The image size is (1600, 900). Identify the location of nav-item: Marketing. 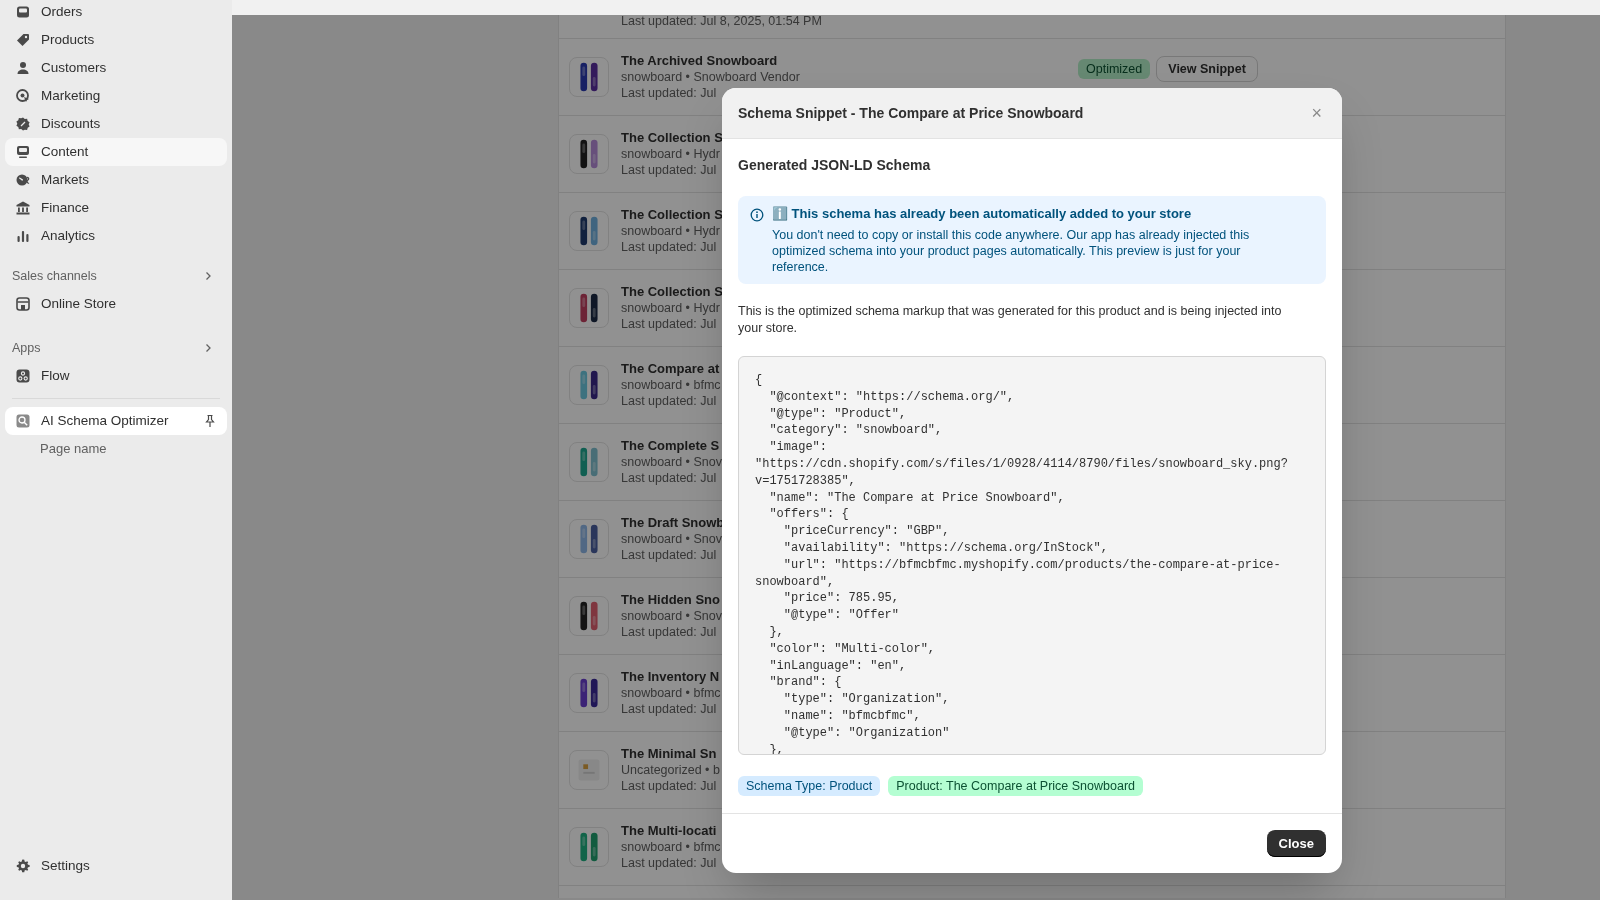
(116, 96).